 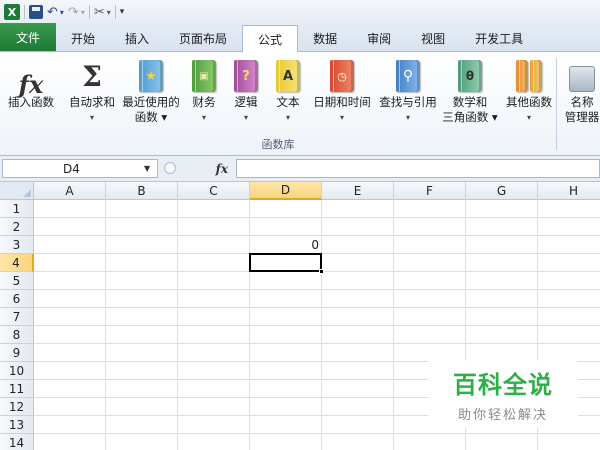 I want to click on row-header-4: 4, so click(x=17, y=263).